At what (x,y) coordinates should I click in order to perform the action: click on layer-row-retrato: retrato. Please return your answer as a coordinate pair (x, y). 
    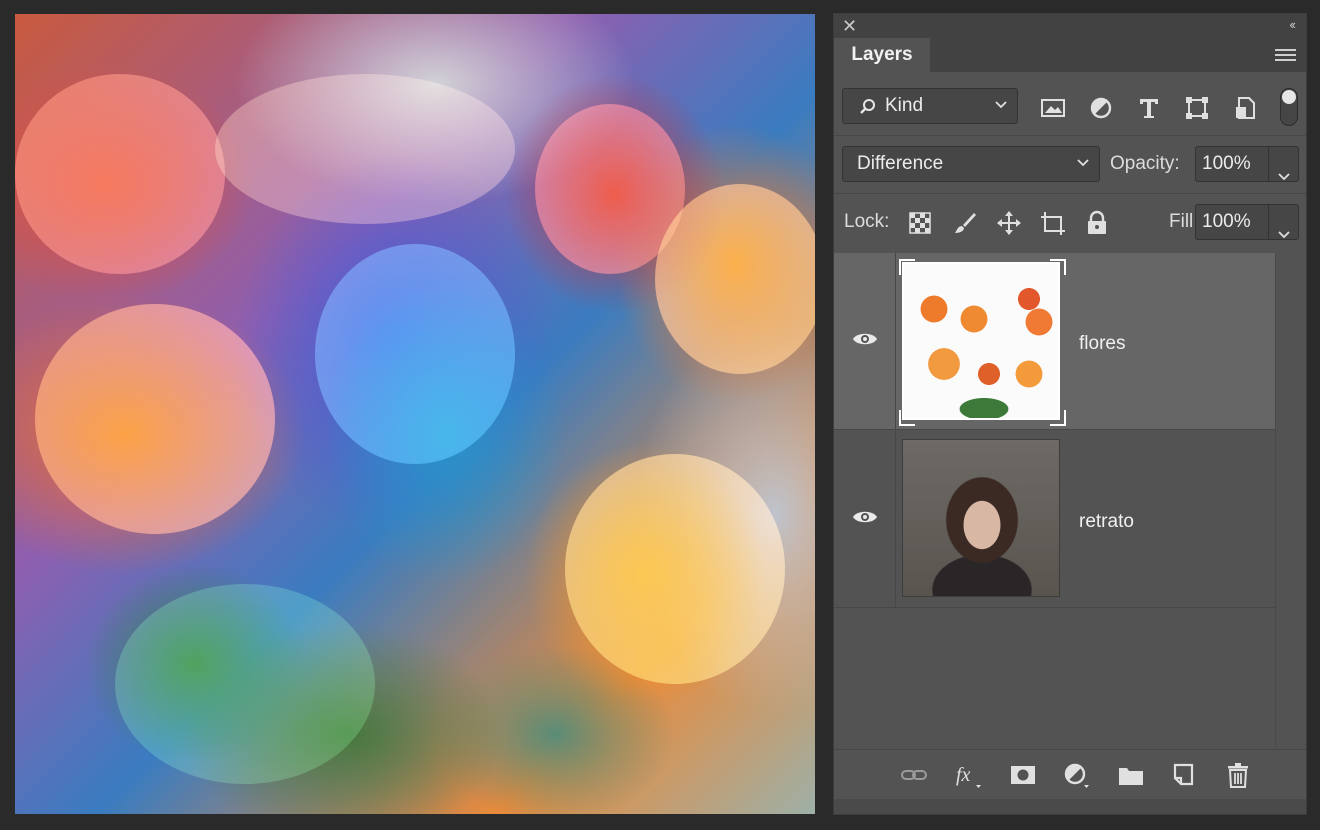
    Looking at the image, I should click on (1055, 519).